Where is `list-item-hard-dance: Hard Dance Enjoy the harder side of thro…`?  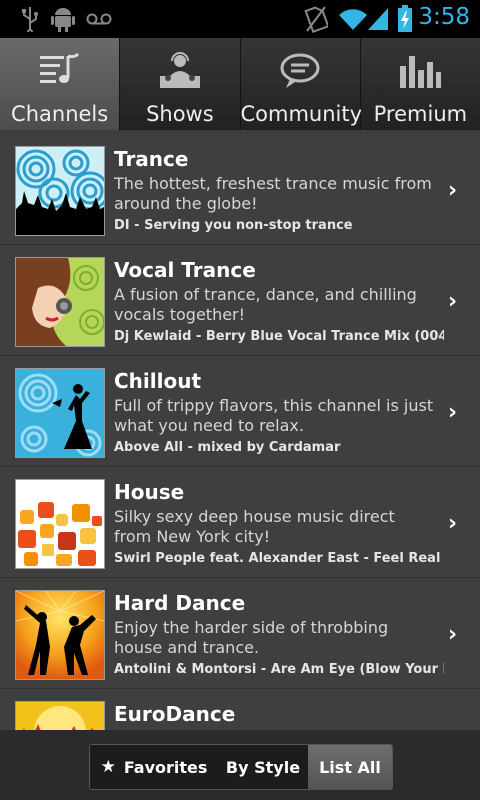 list-item-hard-dance: Hard Dance Enjoy the harder side of thro… is located at coordinates (240, 633).